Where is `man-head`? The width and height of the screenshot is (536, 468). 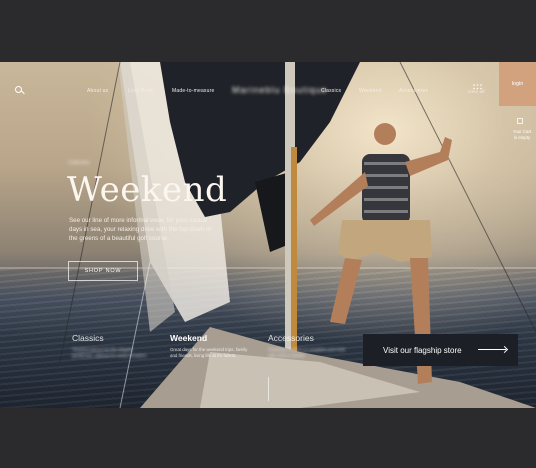
man-head is located at coordinates (385, 134).